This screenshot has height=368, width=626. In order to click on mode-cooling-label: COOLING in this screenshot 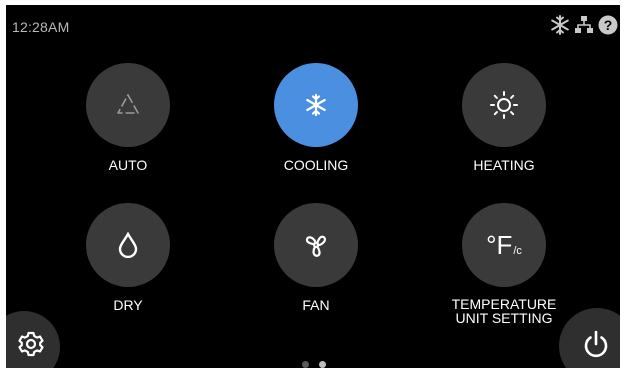, I will do `click(316, 165)`.